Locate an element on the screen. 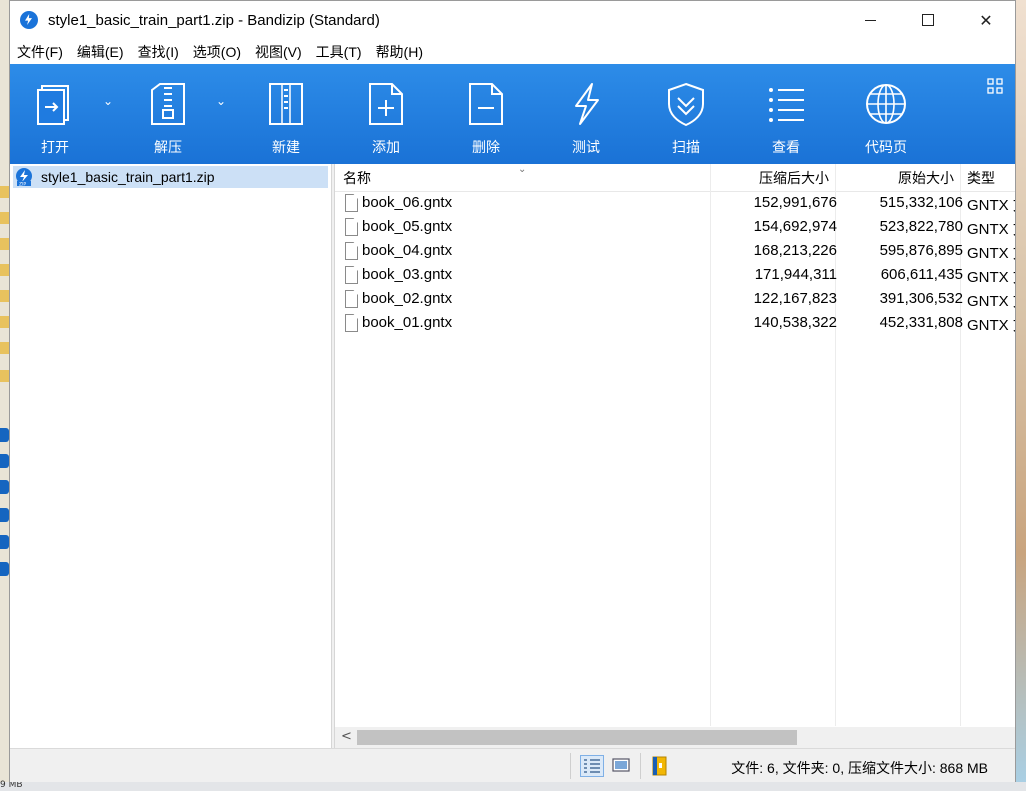 This screenshot has width=1026, height=791. add-label: 添加 is located at coordinates (386, 147).